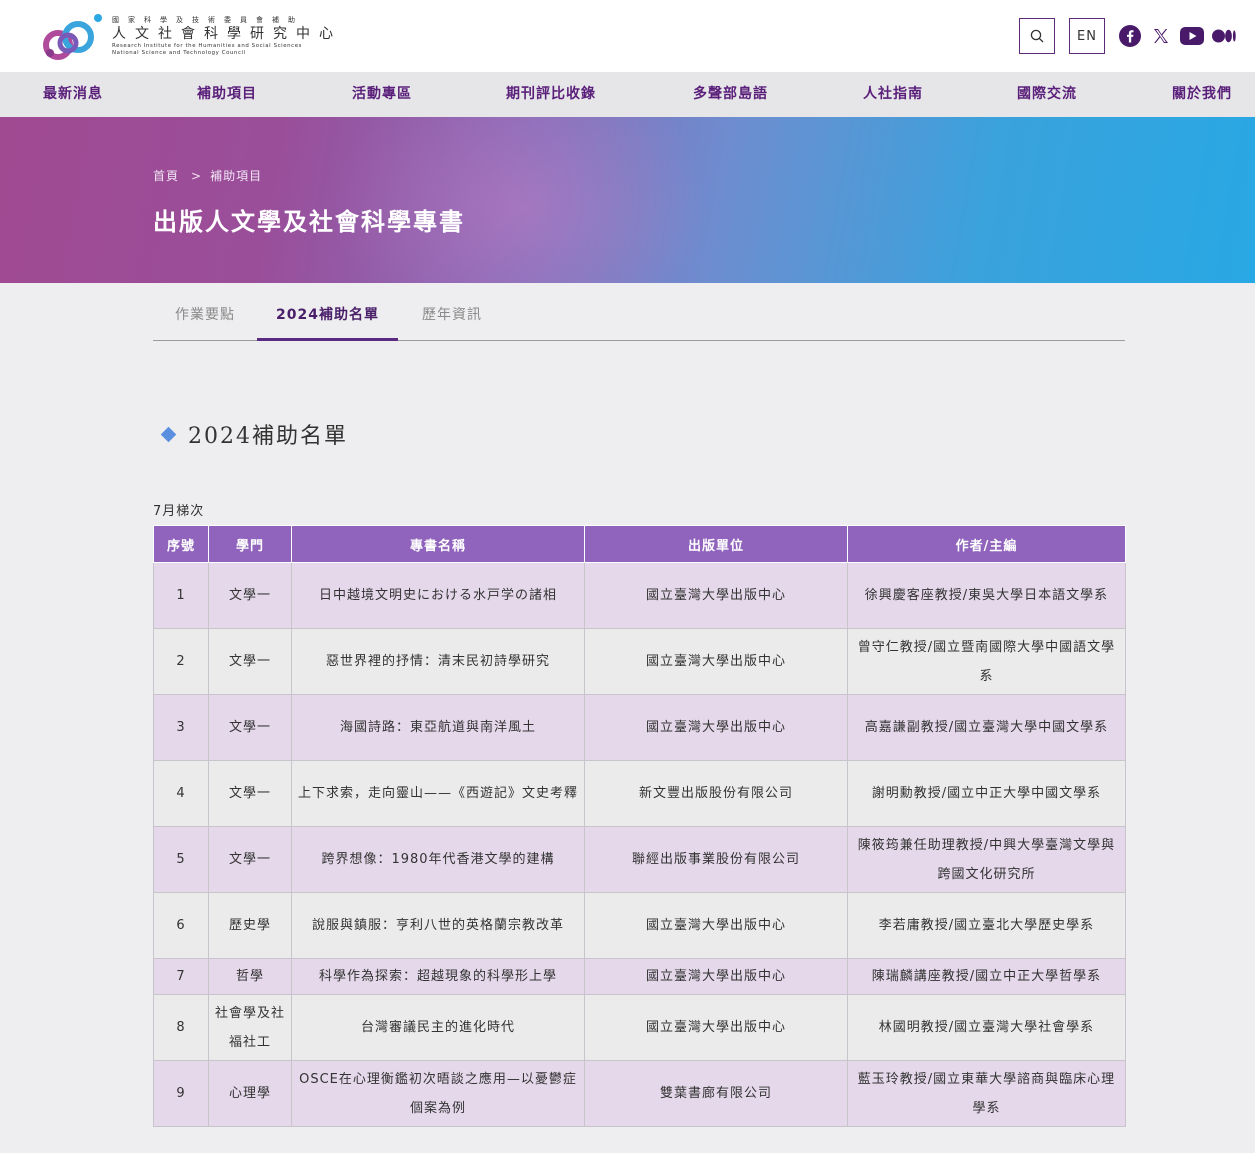  Describe the element at coordinates (72, 37) in the screenshot. I see `logo-mark-icon` at that location.